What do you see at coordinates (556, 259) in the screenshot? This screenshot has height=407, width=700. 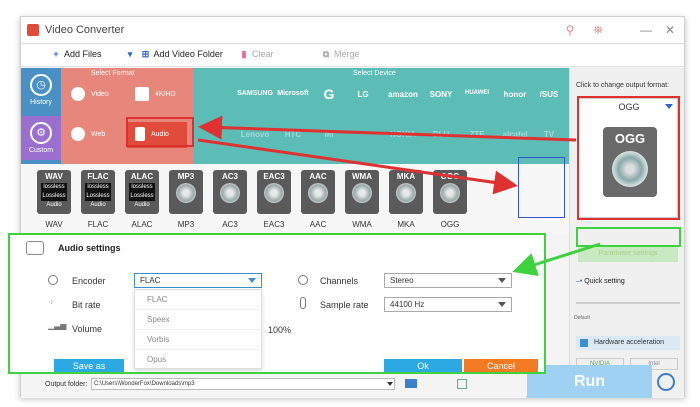 I see `arrow-to-audio-settings` at bounding box center [556, 259].